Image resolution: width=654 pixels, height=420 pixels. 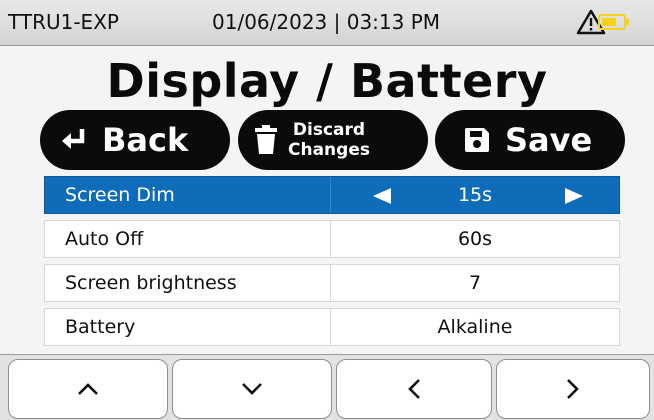 I want to click on datetime: 01/06/2023 | 03:13 PM, so click(x=326, y=22).